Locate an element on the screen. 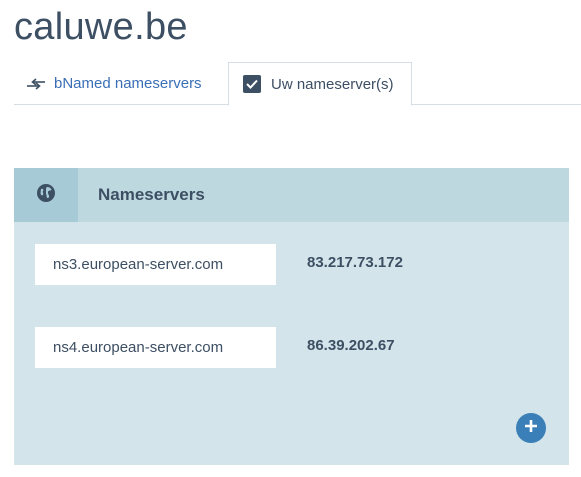 Image resolution: width=581 pixels, height=477 pixels. tab-own-label: Uw nameserver(s) is located at coordinates (332, 84).